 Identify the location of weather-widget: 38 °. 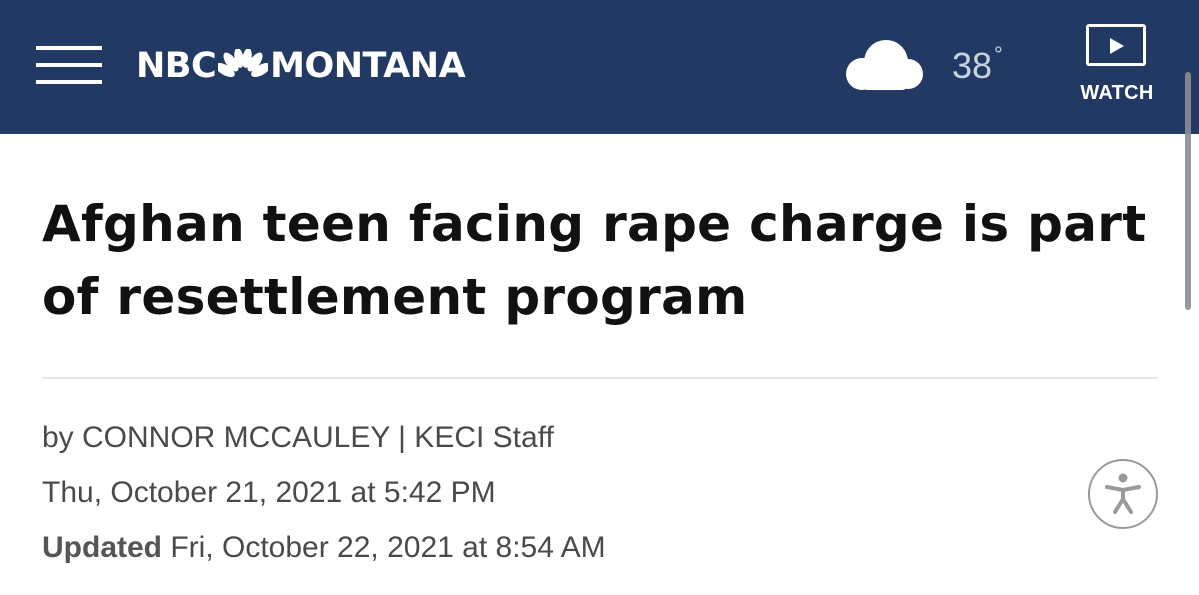
(921, 66).